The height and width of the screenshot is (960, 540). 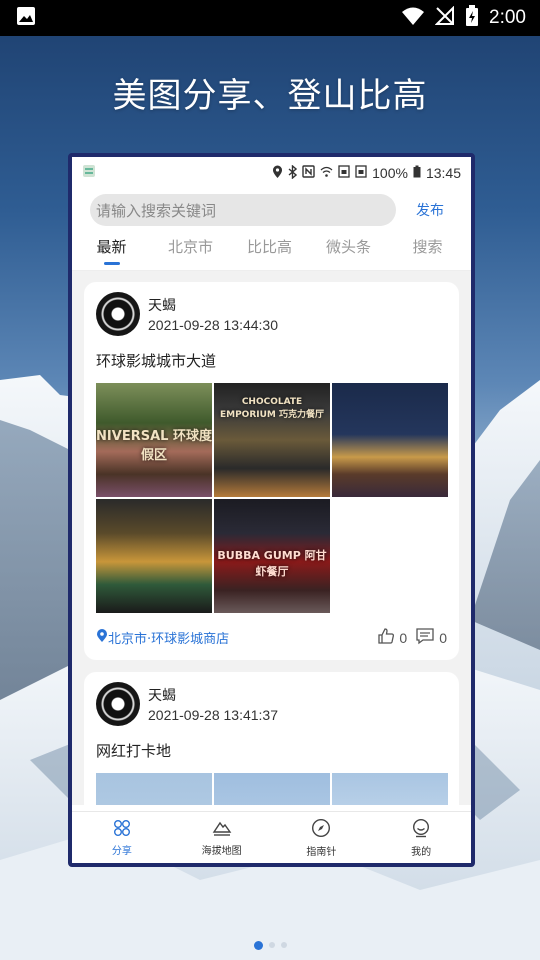 I want to click on nav-profile: 我的, so click(x=421, y=837).